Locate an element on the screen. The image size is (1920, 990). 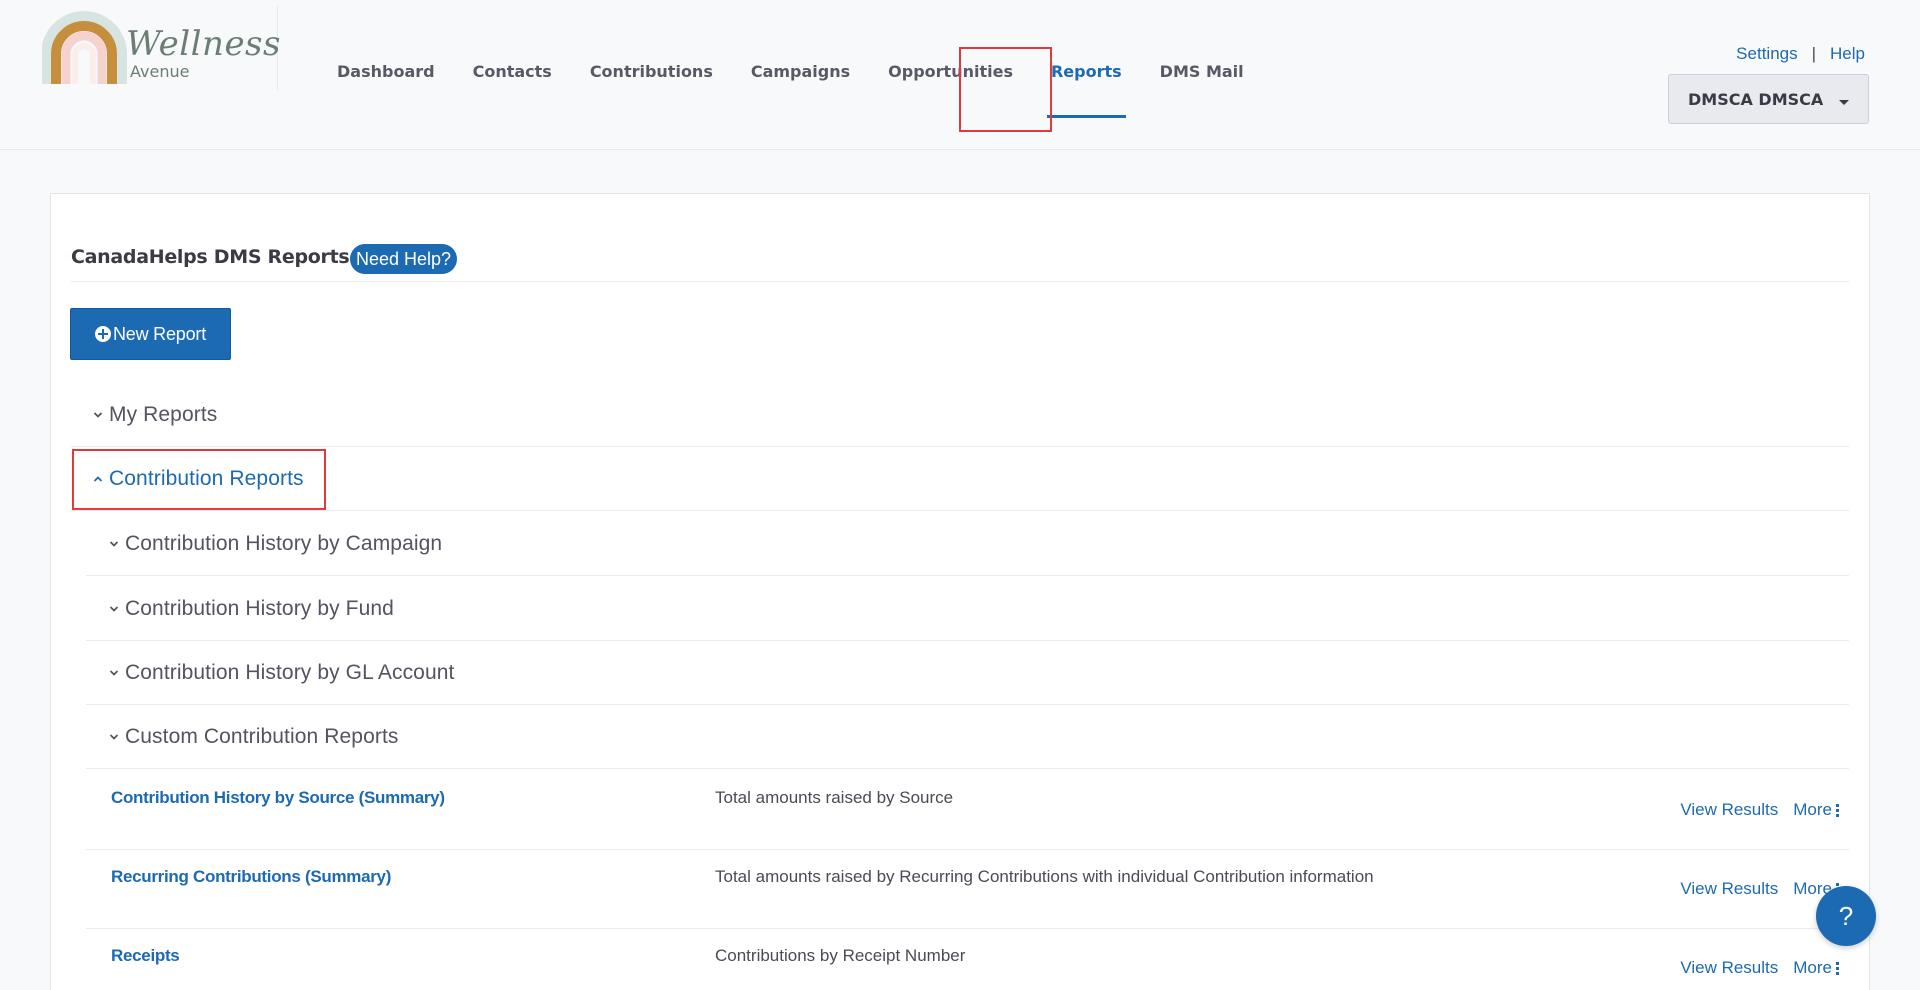
section-my-reports: My Reports is located at coordinates (960, 415).